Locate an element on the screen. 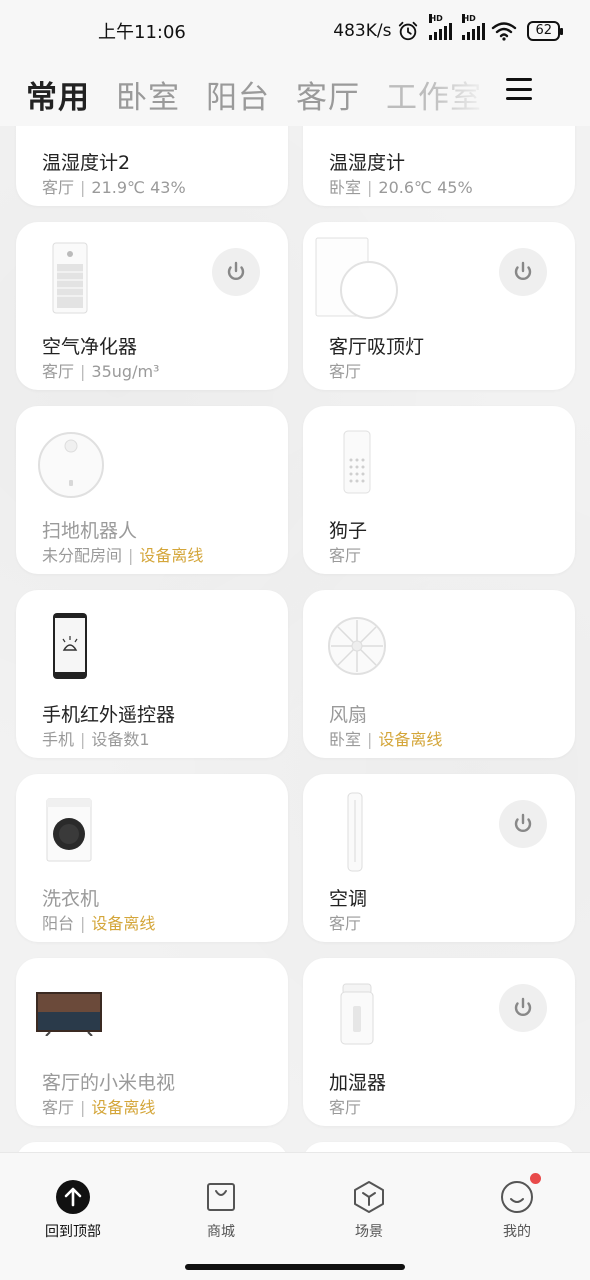 The height and width of the screenshot is (1280, 590). device-card-speaker: 狗子 客厅 is located at coordinates (439, 490).